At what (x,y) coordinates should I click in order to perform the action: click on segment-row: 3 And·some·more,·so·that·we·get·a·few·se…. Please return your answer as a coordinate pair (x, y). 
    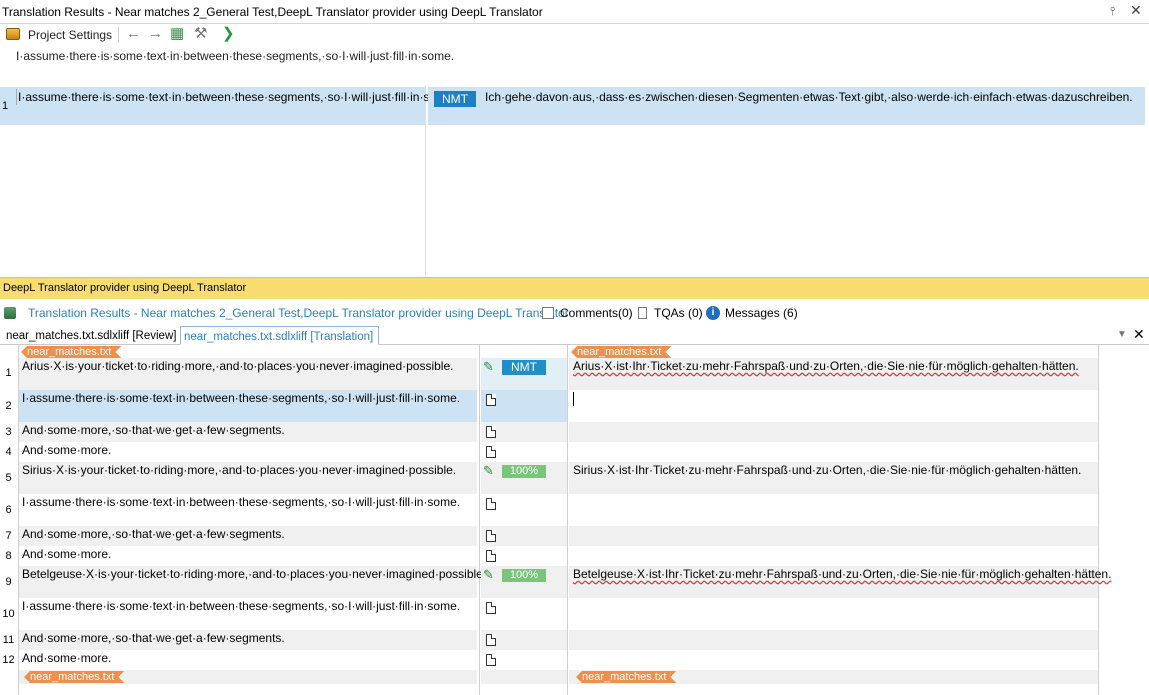
    Looking at the image, I should click on (574, 432).